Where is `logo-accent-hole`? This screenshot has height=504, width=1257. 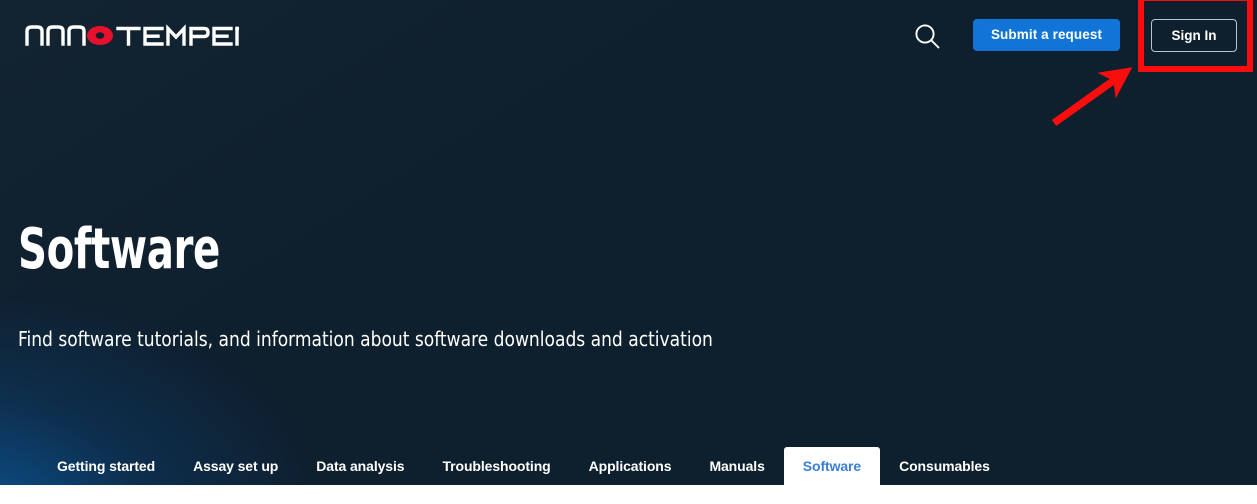 logo-accent-hole is located at coordinates (100, 35).